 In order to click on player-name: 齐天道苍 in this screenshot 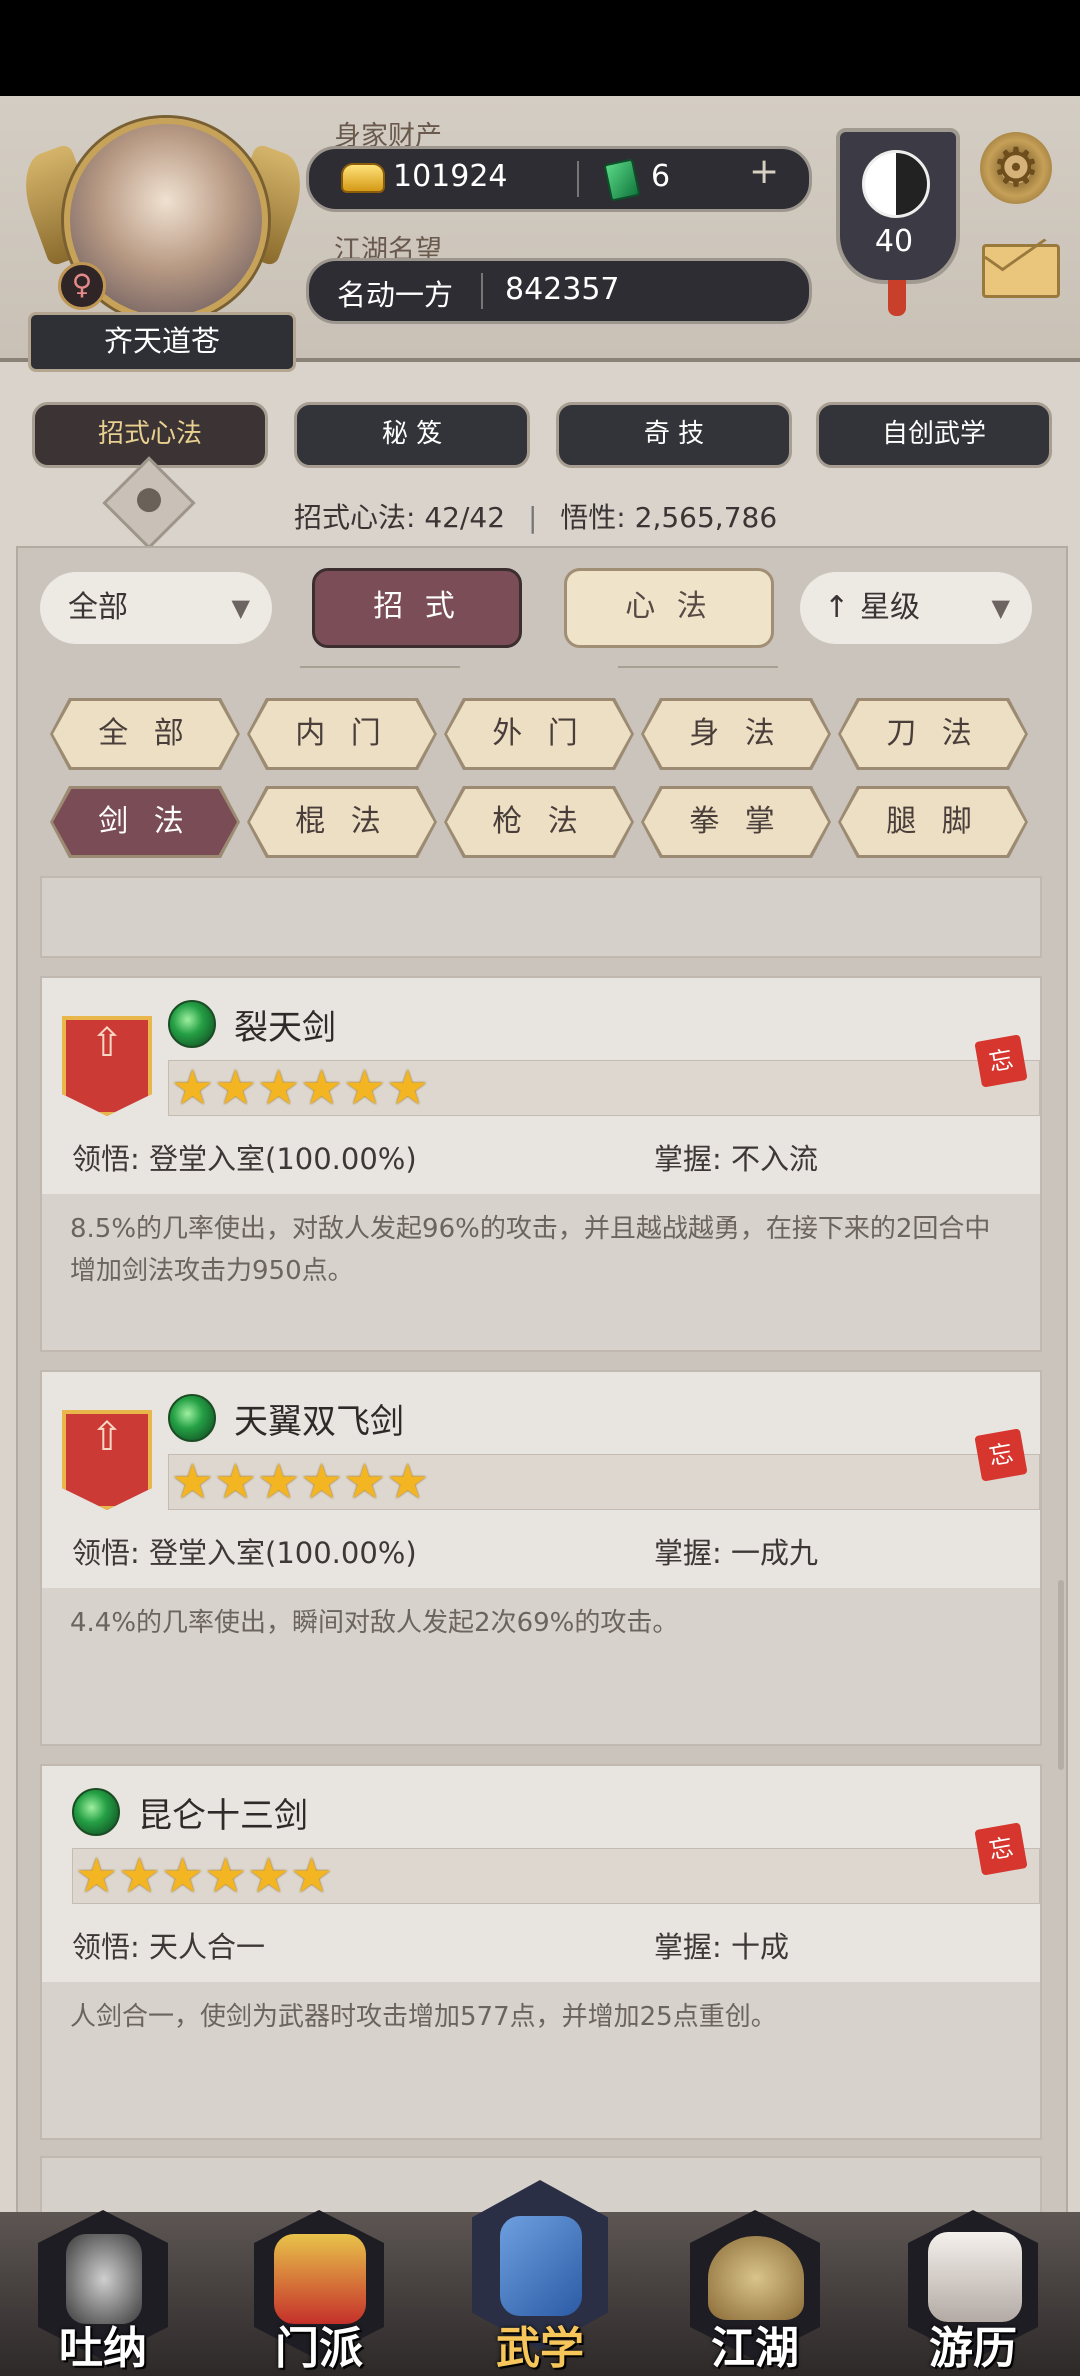, I will do `click(162, 342)`.